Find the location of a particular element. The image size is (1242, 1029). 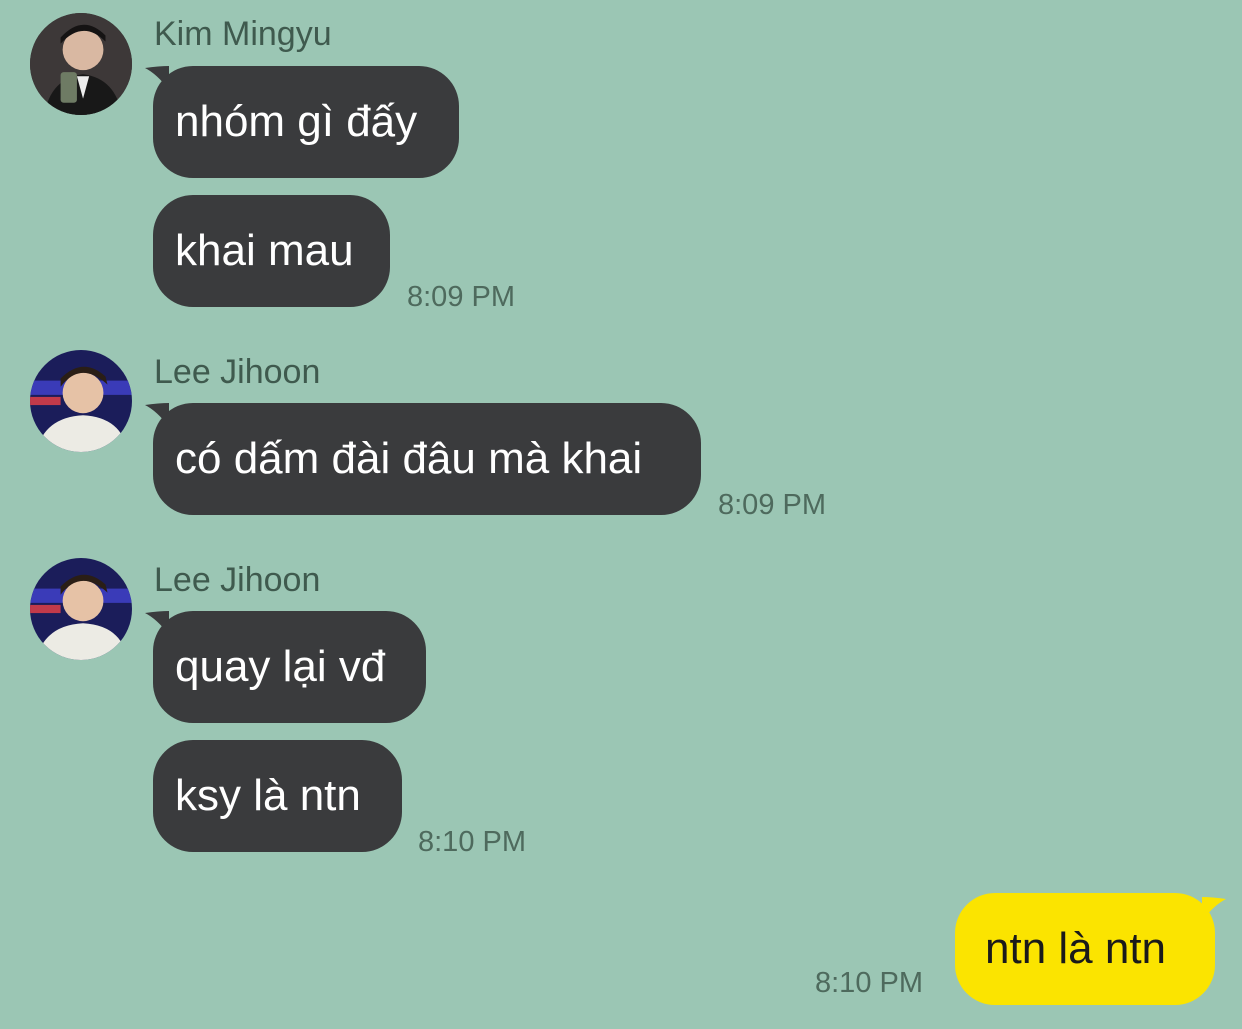

message-bubble: nhóm gì đấy is located at coordinates (306, 122).